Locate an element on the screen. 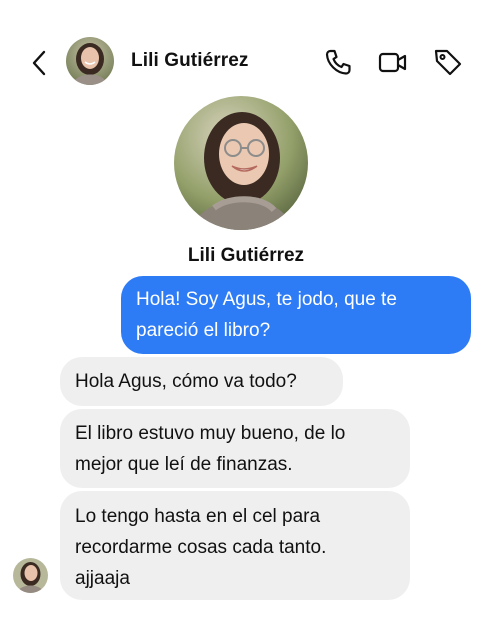 This screenshot has width=485, height=637. video-camera-icon is located at coordinates (392, 62).